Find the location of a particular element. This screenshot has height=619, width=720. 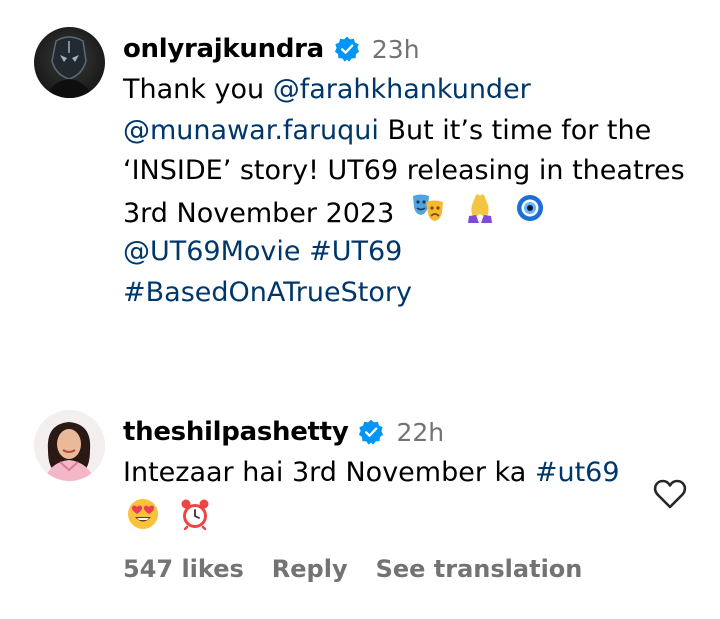

mention-link: @munawar.faruqui is located at coordinates (251, 130).